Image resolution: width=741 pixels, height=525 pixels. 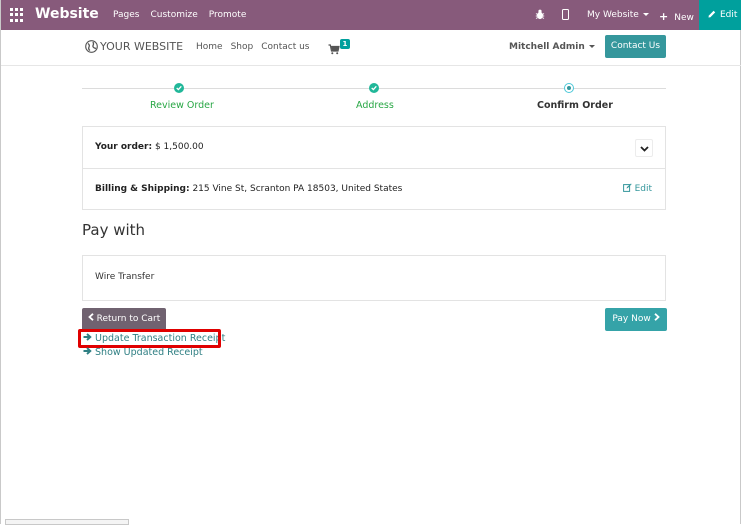 I want to click on my-website-label: My Website, so click(x=613, y=15).